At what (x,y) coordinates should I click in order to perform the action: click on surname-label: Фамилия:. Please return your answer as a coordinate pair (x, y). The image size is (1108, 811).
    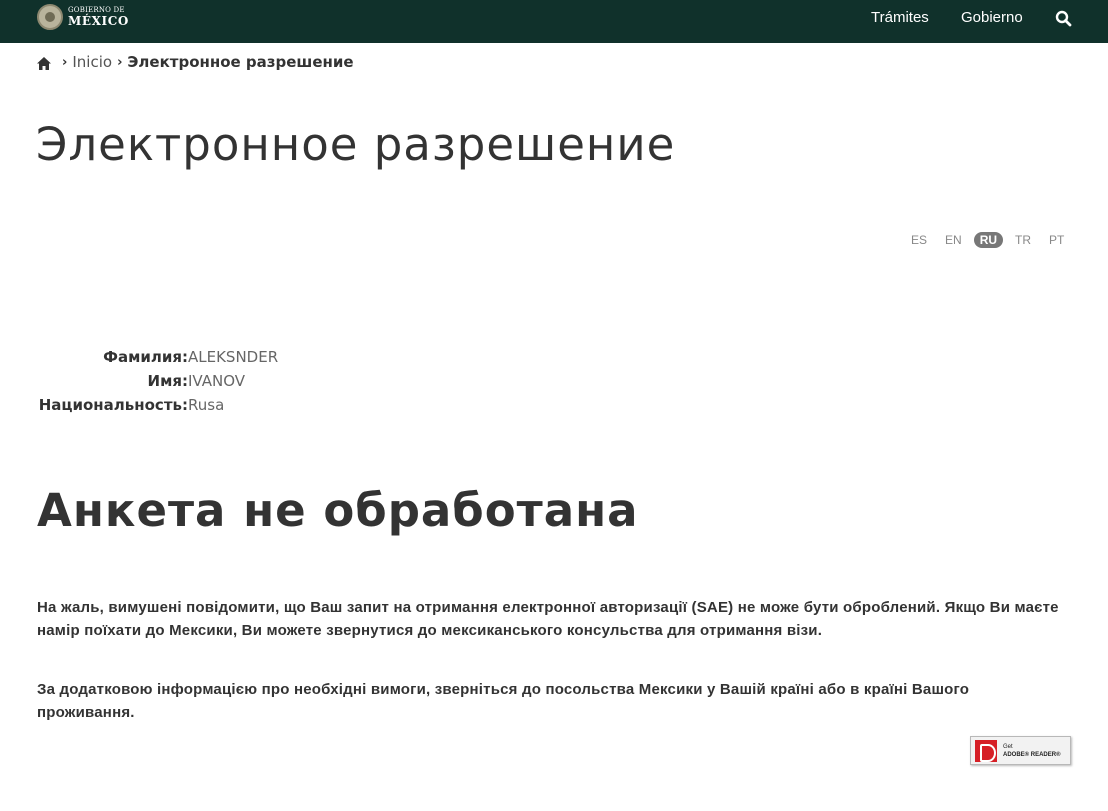
    Looking at the image, I should click on (145, 357).